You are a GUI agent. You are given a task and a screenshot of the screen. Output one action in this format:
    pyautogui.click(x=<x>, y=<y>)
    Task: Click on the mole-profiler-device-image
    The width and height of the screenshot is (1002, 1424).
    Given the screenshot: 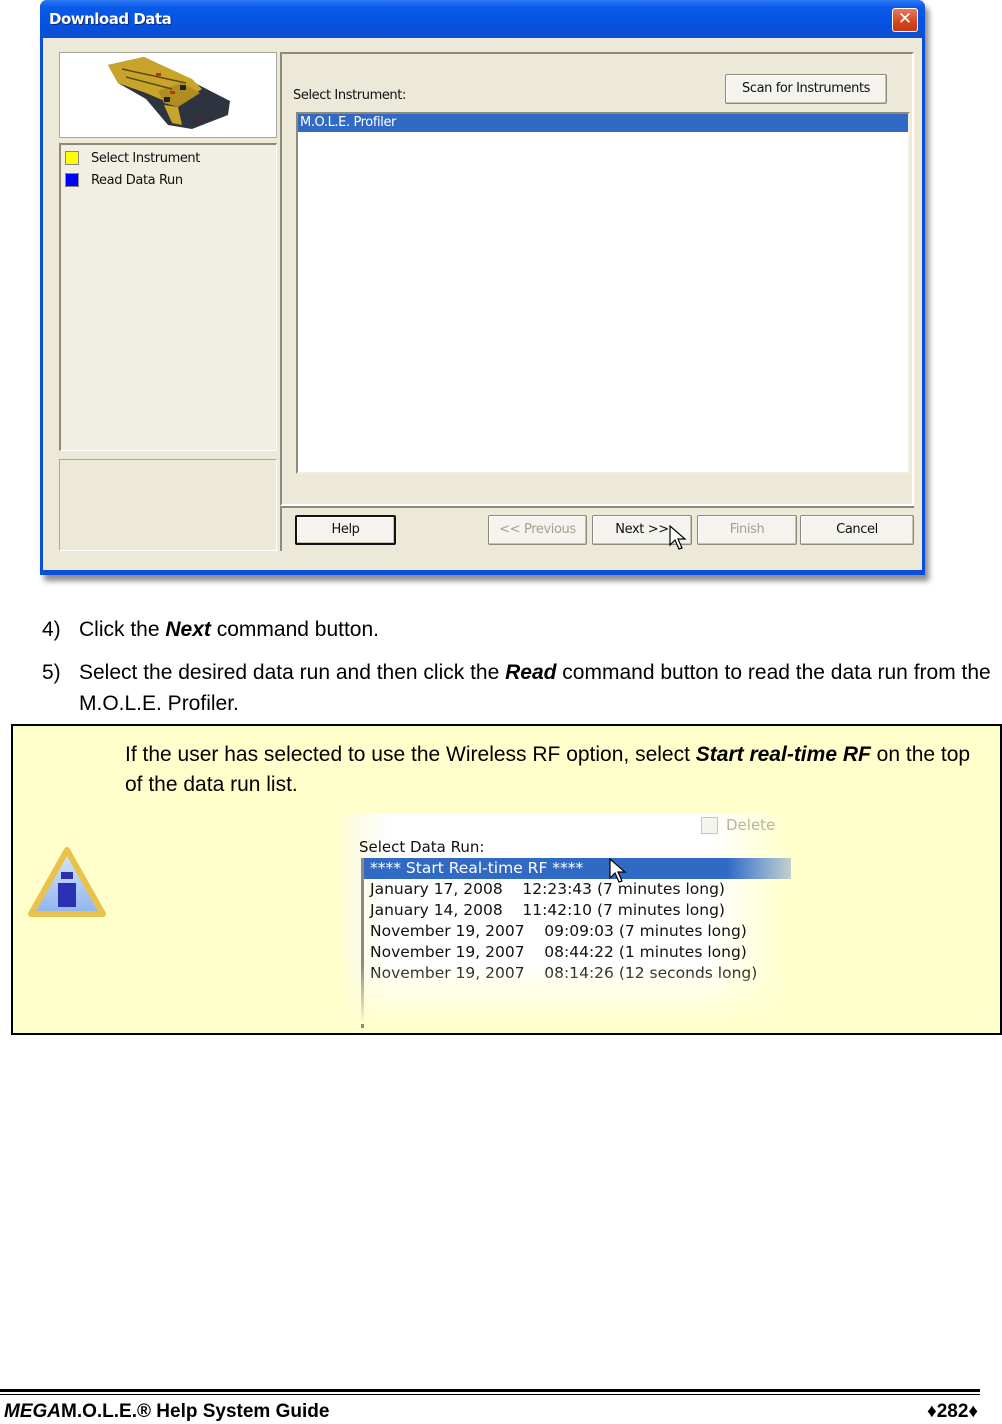 What is the action you would take?
    pyautogui.click(x=169, y=93)
    